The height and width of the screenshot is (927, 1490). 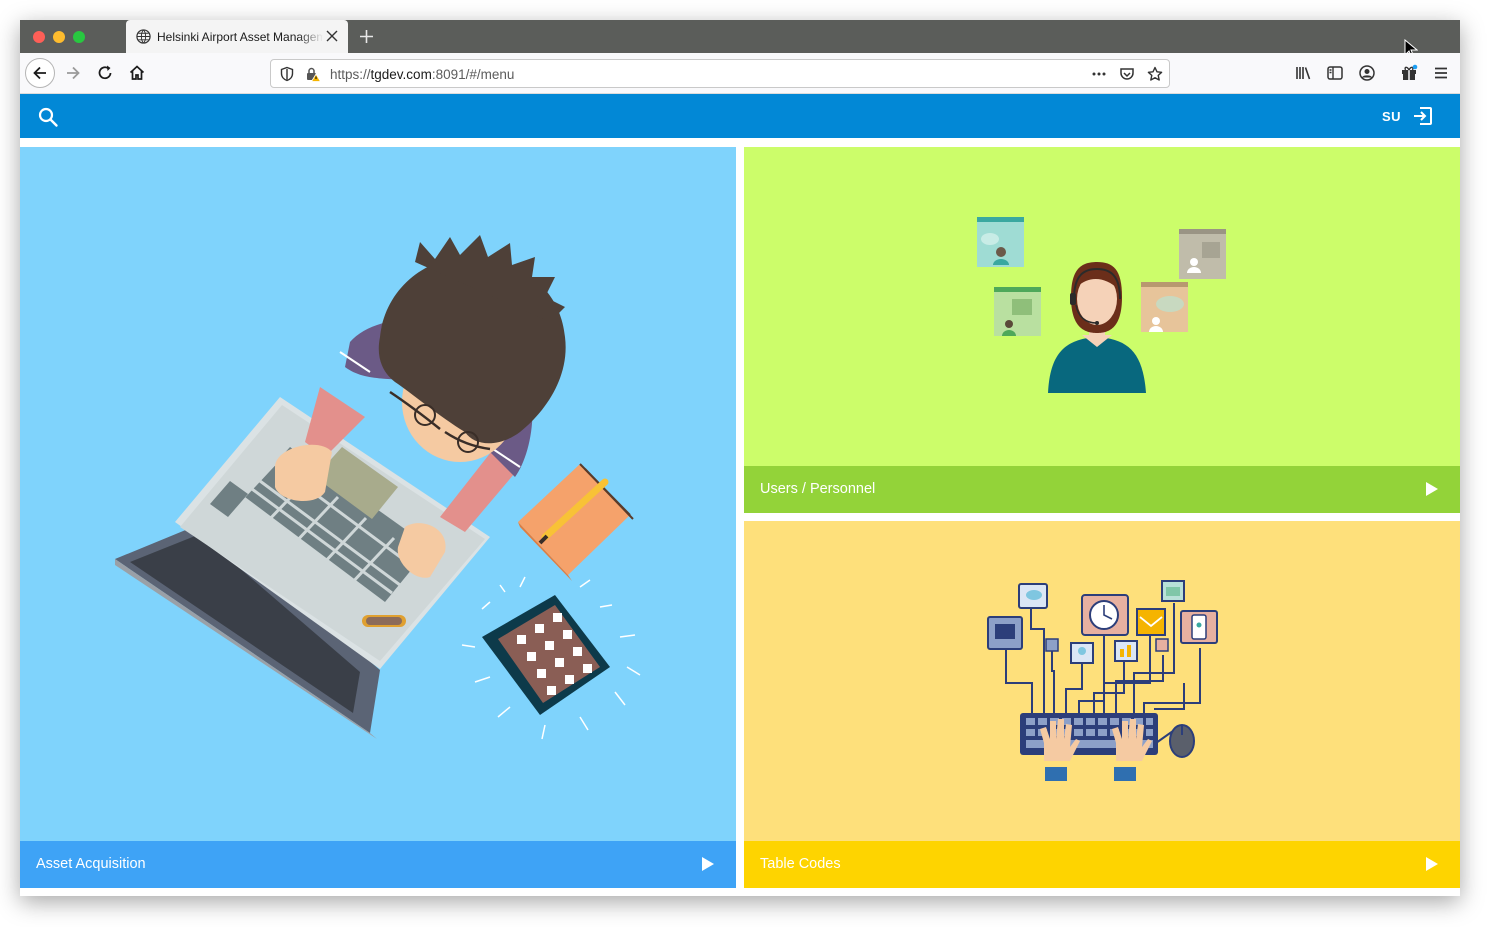 I want to click on reload-button, so click(x=105, y=73).